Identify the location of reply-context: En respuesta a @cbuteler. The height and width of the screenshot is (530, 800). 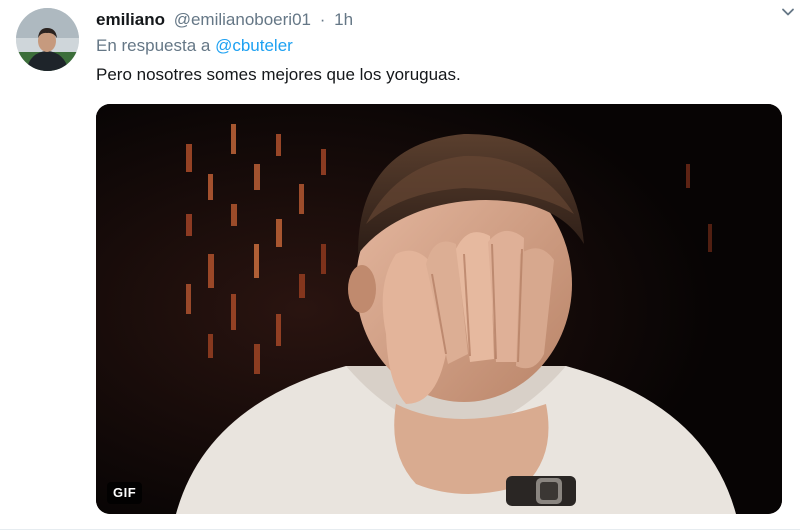
(440, 46).